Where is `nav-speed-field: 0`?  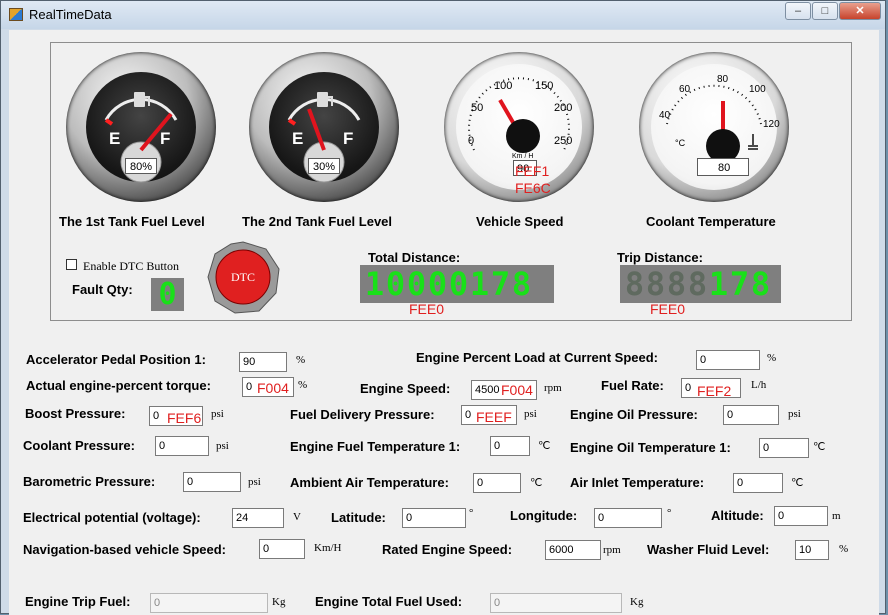
nav-speed-field: 0 is located at coordinates (282, 549).